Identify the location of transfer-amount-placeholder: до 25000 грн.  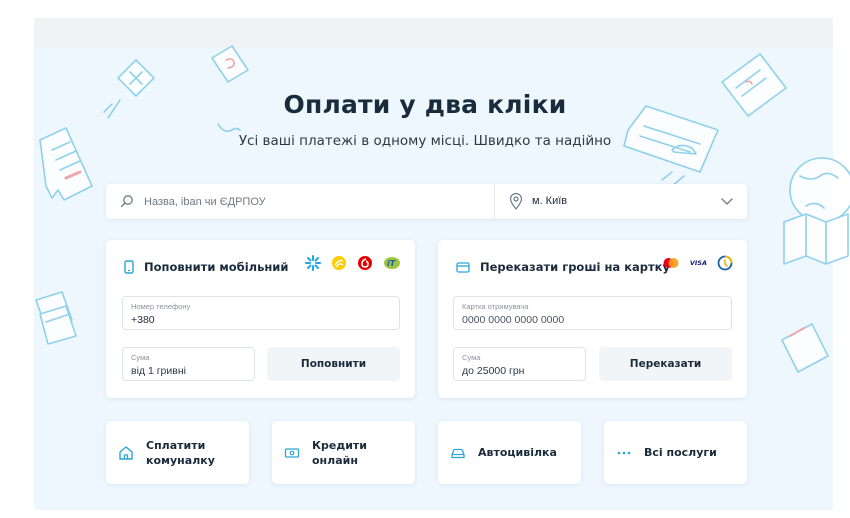
(493, 371).